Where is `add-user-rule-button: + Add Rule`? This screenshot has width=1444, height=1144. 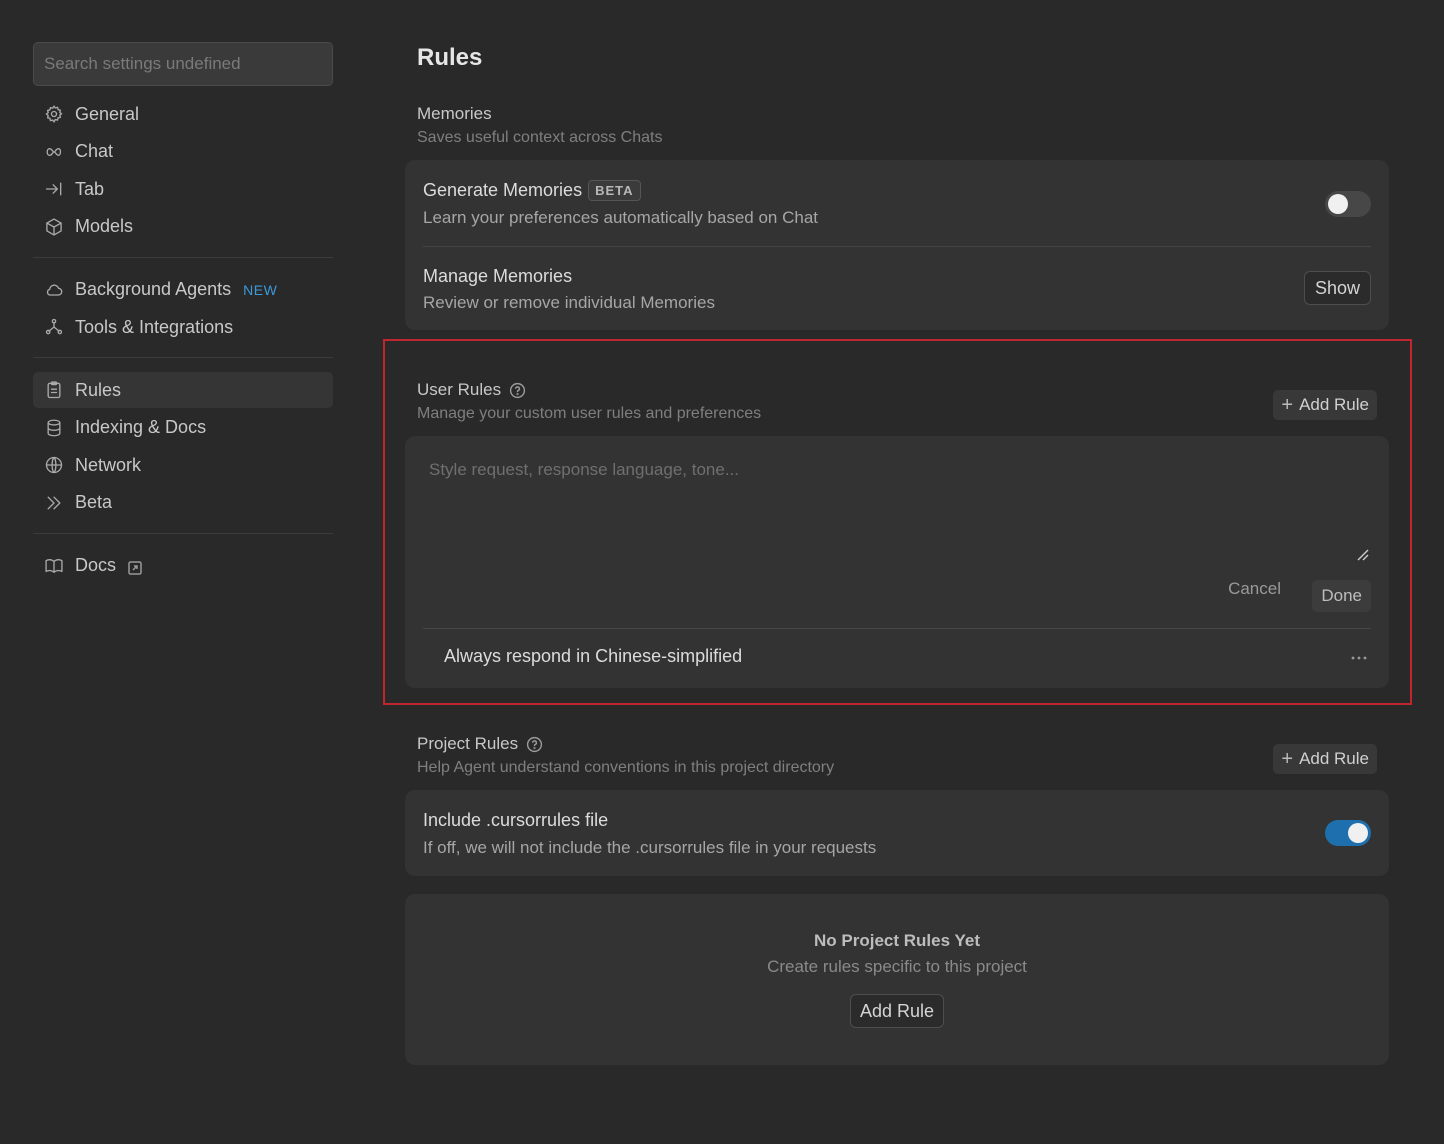 add-user-rule-button: + Add Rule is located at coordinates (1325, 405).